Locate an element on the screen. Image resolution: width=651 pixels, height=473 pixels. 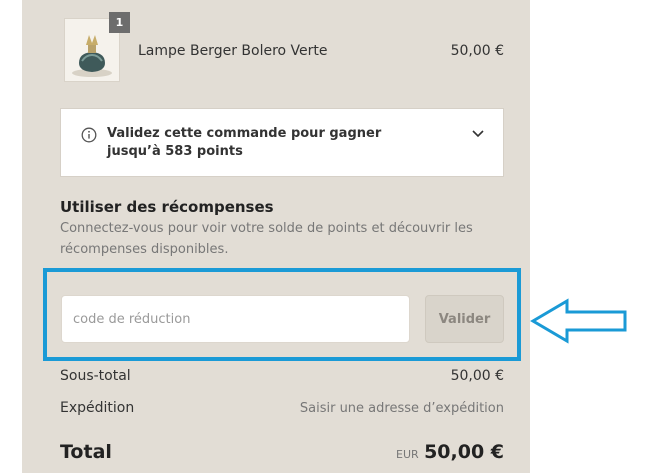
total-value: 50,00 € is located at coordinates (464, 452).